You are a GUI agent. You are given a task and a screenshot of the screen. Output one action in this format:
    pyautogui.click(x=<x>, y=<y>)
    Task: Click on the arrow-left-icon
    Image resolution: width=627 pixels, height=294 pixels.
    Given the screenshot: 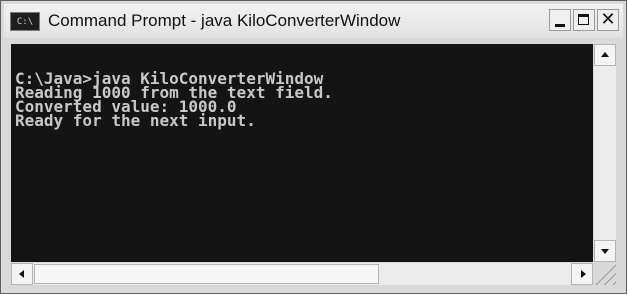 What is the action you would take?
    pyautogui.click(x=21, y=274)
    